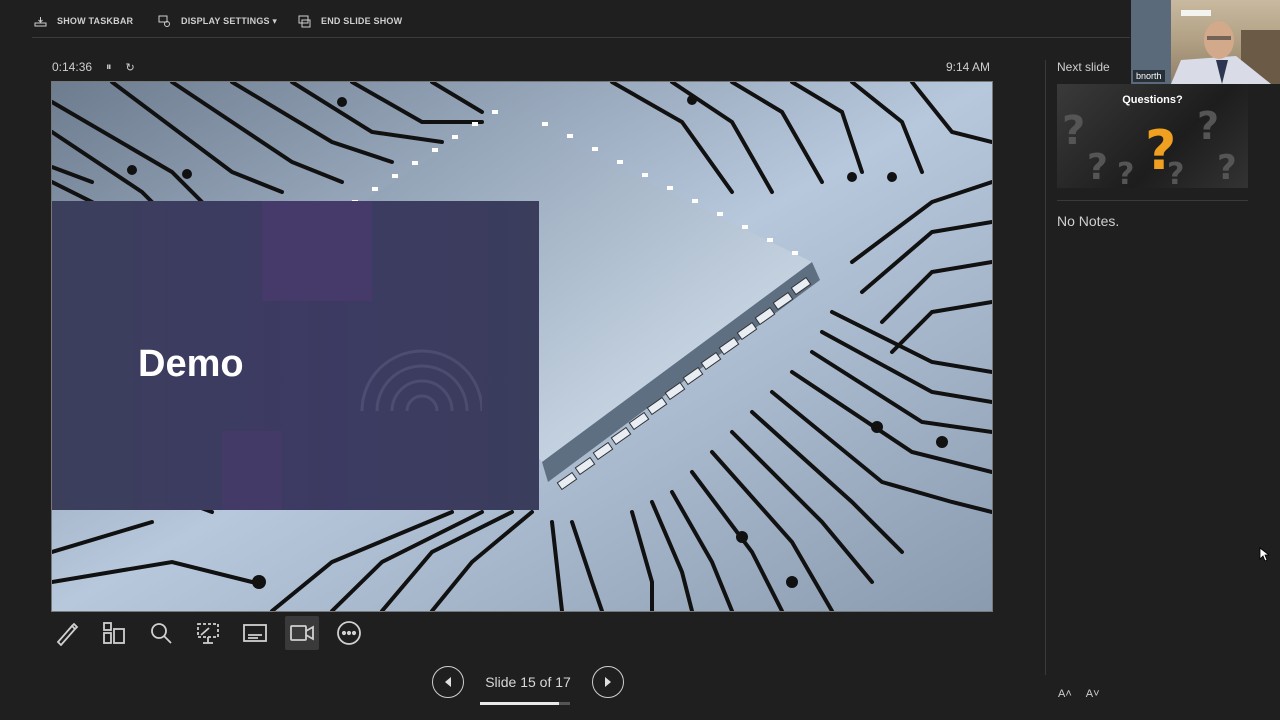  What do you see at coordinates (1079, 694) in the screenshot?
I see `notes-font-controls: A˄ A˅` at bounding box center [1079, 694].